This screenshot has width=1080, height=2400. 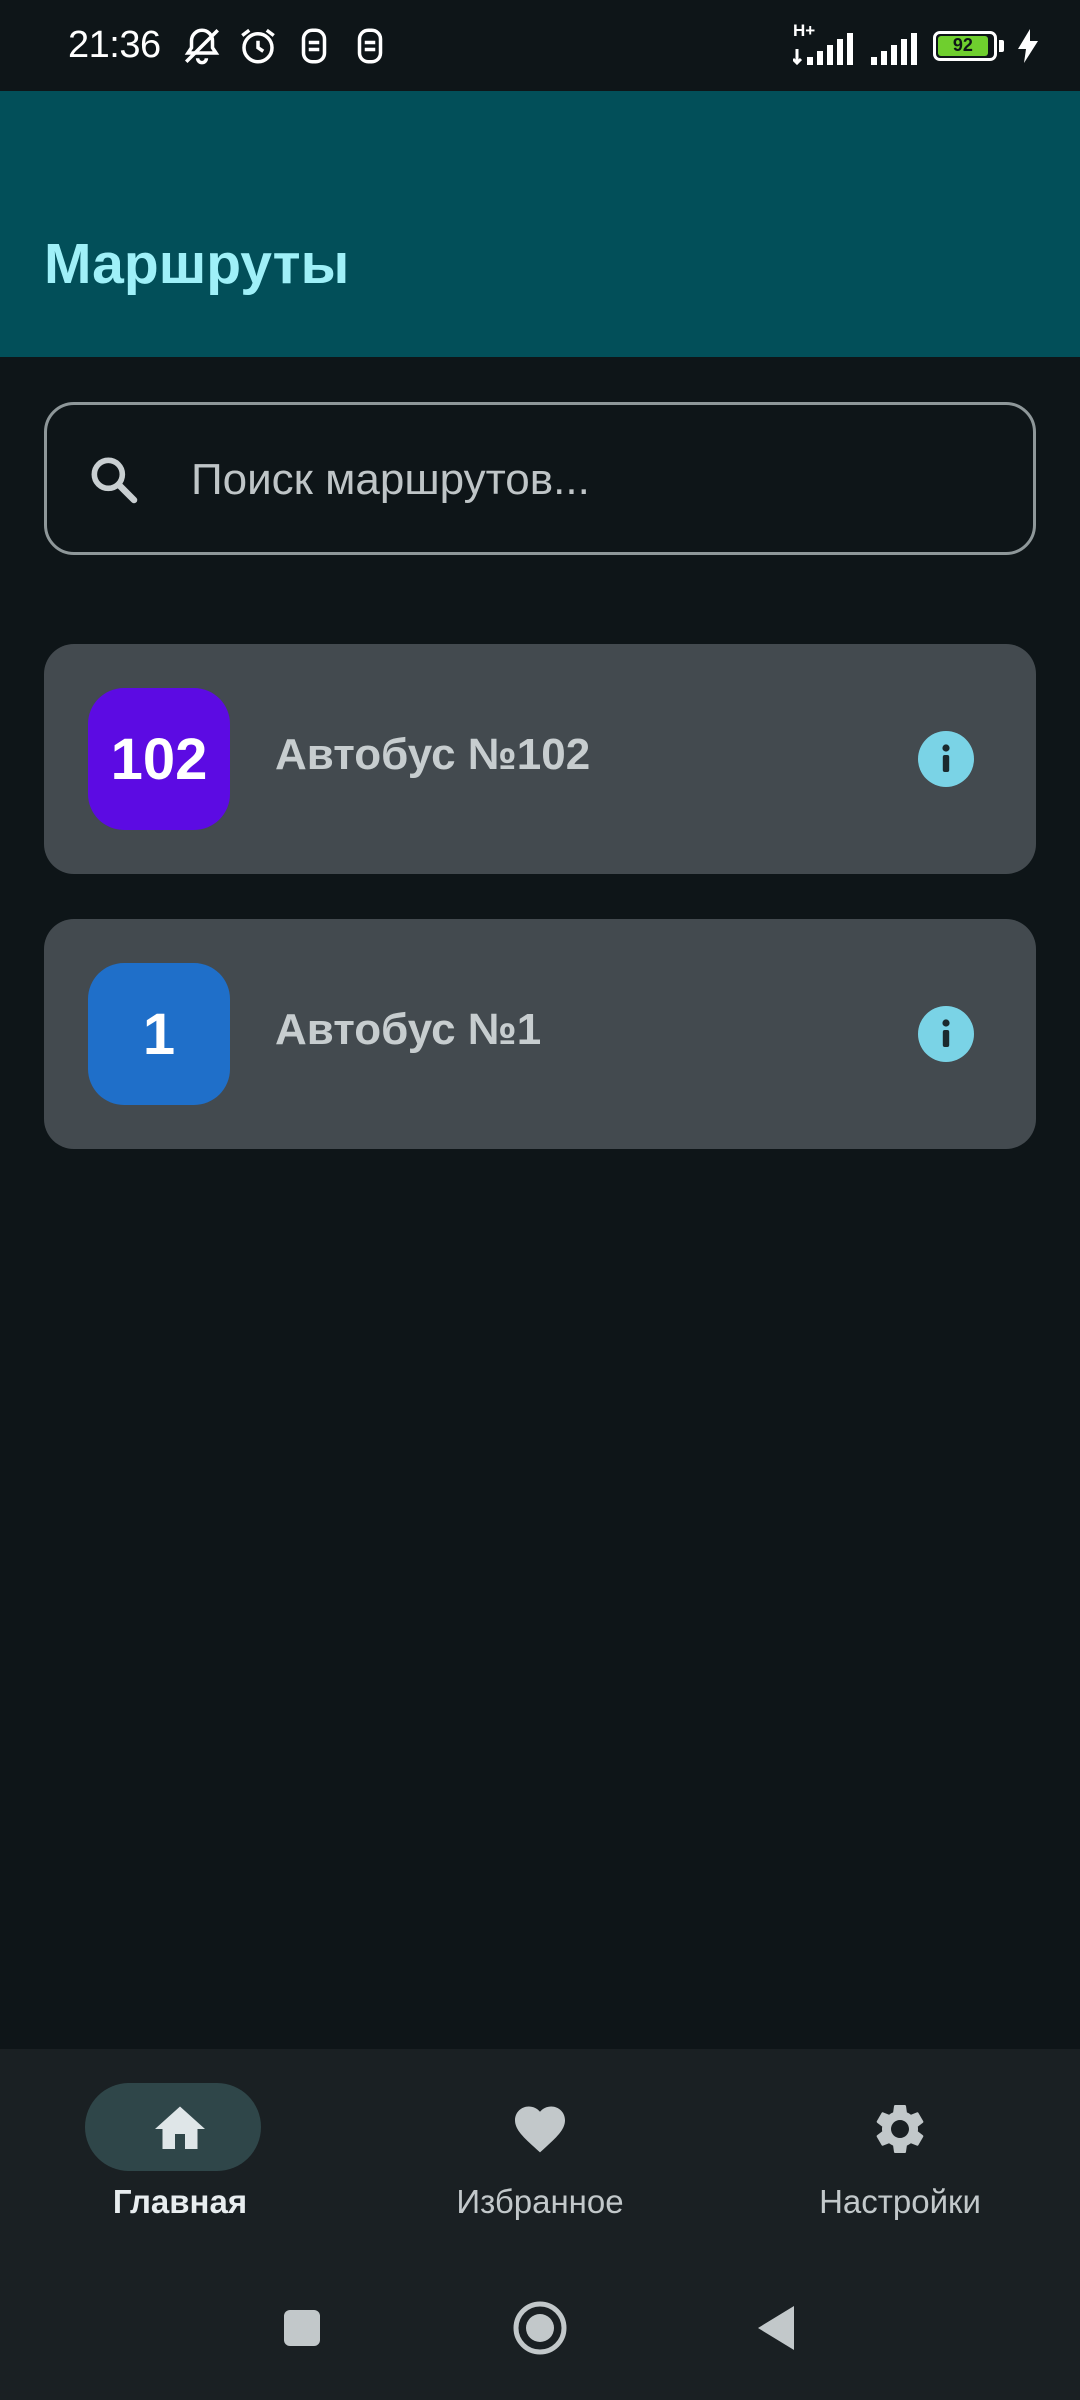 What do you see at coordinates (202, 46) in the screenshot?
I see `mute-icon` at bounding box center [202, 46].